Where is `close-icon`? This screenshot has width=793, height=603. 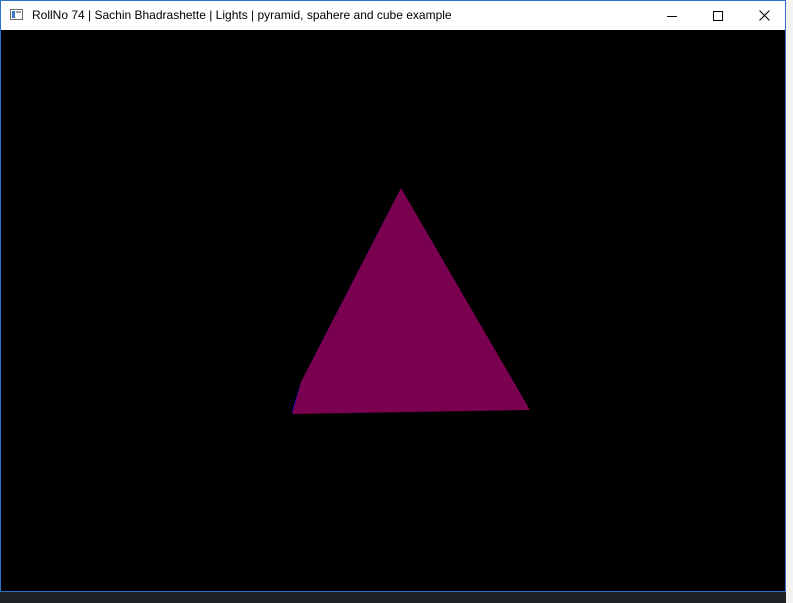
close-icon is located at coordinates (764, 15).